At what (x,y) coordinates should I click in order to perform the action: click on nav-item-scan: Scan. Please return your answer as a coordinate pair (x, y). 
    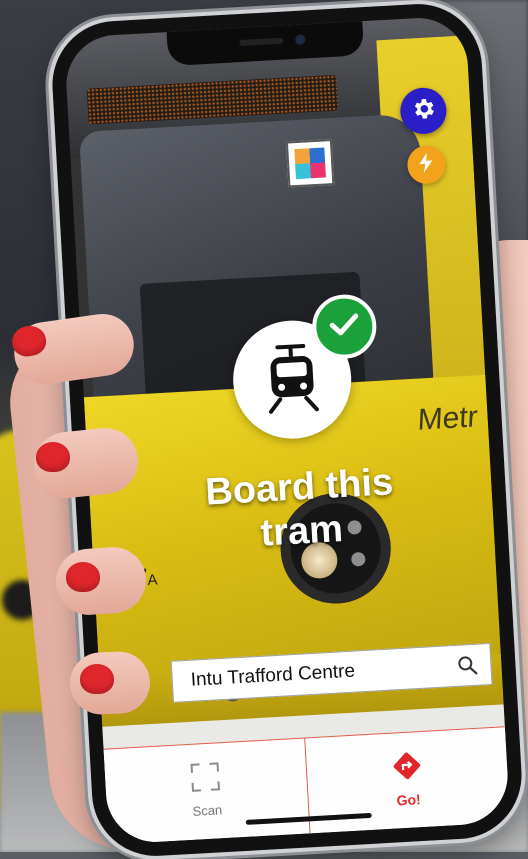
    Looking at the image, I should click on (206, 792).